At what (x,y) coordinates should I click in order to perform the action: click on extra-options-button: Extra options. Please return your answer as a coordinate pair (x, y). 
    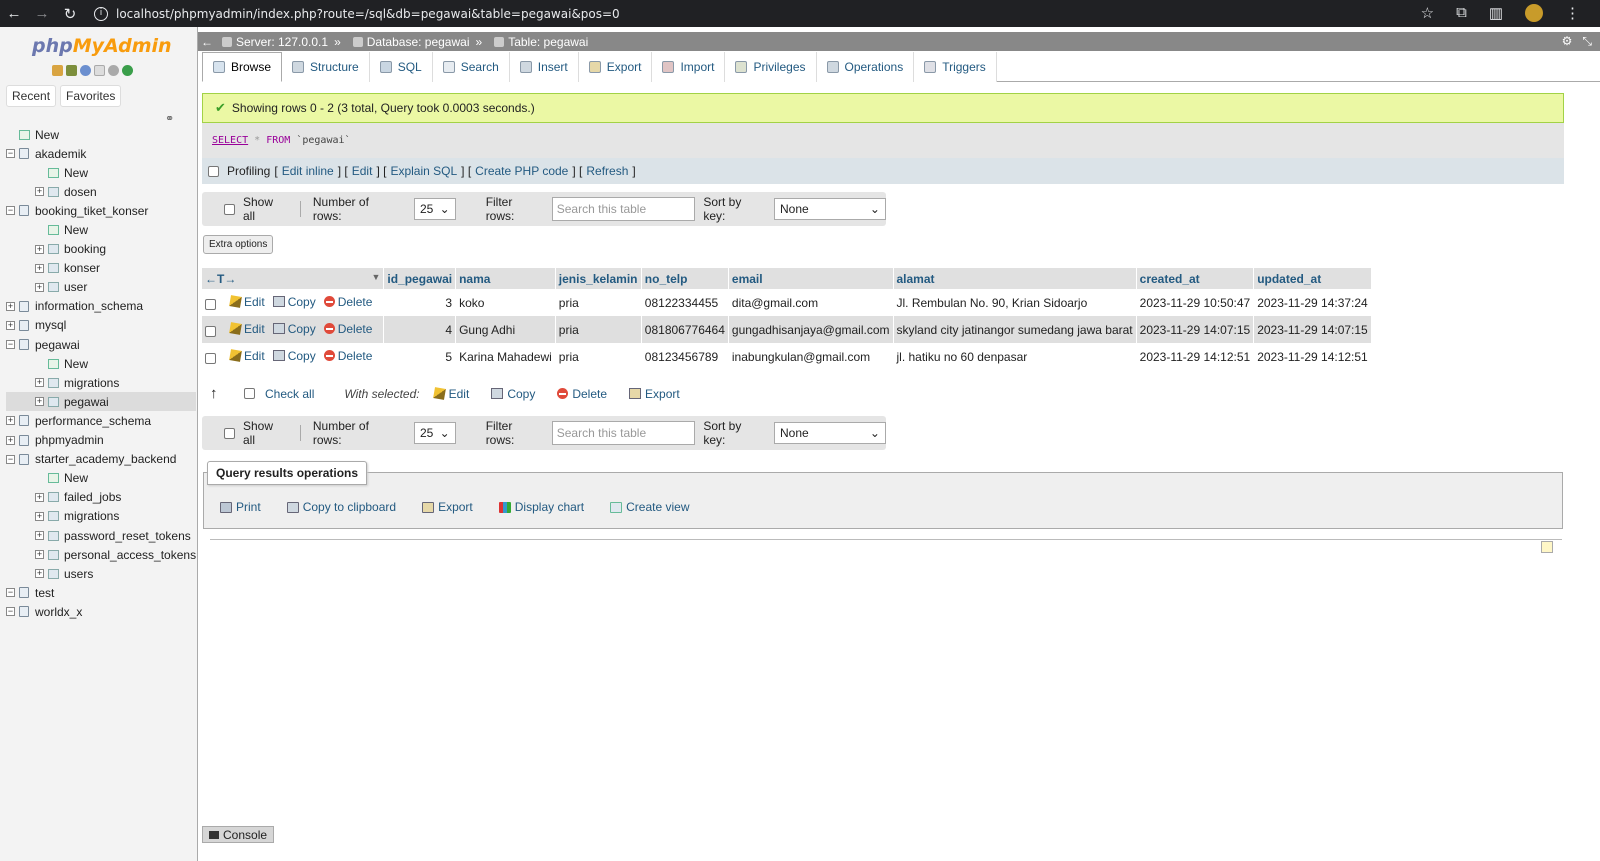
    Looking at the image, I should click on (238, 244).